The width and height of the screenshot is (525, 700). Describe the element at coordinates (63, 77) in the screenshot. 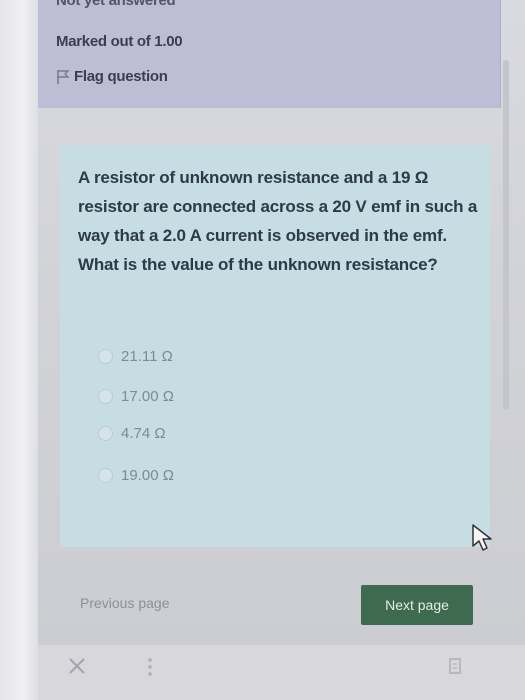

I see `flag-icon` at that location.